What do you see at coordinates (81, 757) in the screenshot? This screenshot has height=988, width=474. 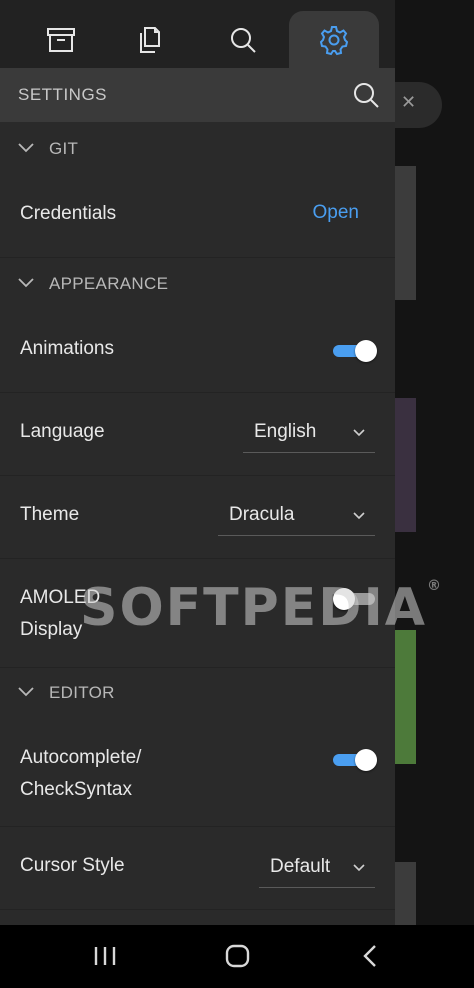 I see `autocomplete-label-line1: Autocomplete/` at bounding box center [81, 757].